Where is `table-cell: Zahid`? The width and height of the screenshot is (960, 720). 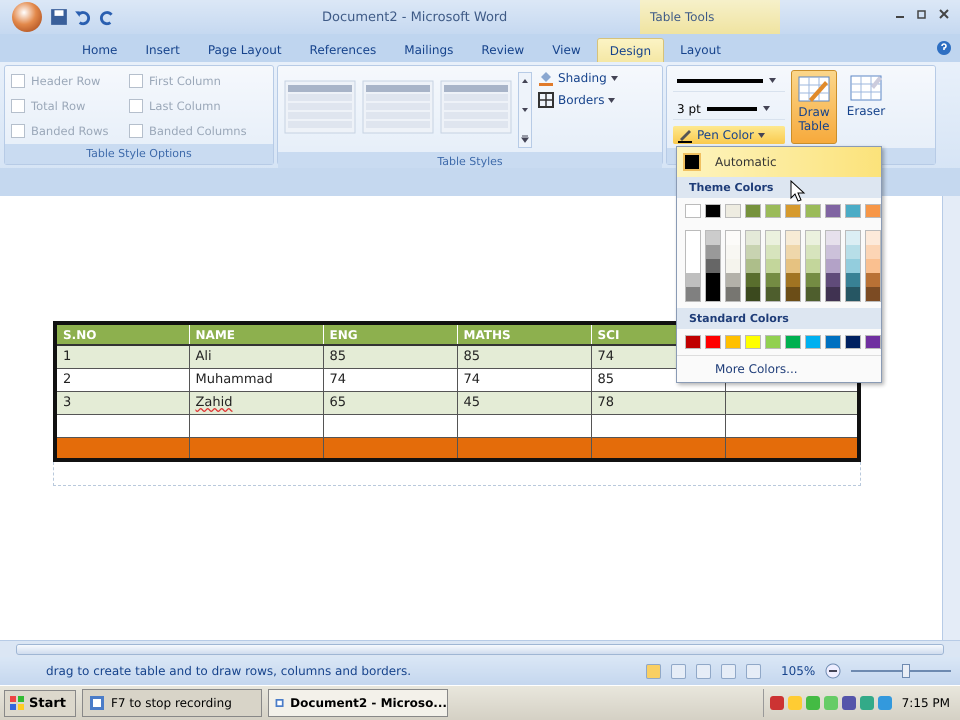
table-cell: Zahid is located at coordinates (256, 402).